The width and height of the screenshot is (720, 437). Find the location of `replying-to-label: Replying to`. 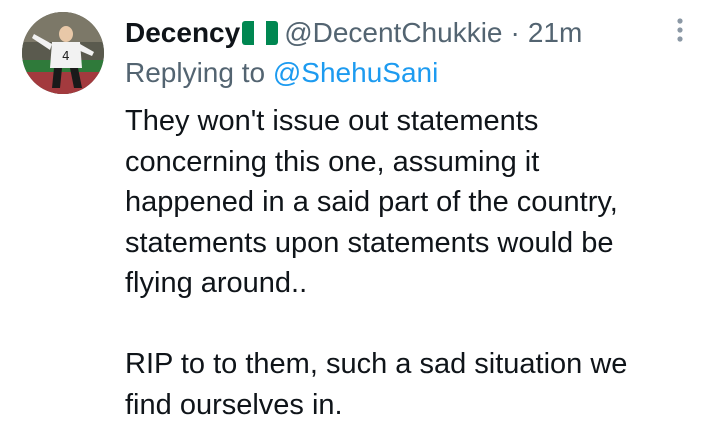

replying-to-label: Replying to is located at coordinates (195, 72).